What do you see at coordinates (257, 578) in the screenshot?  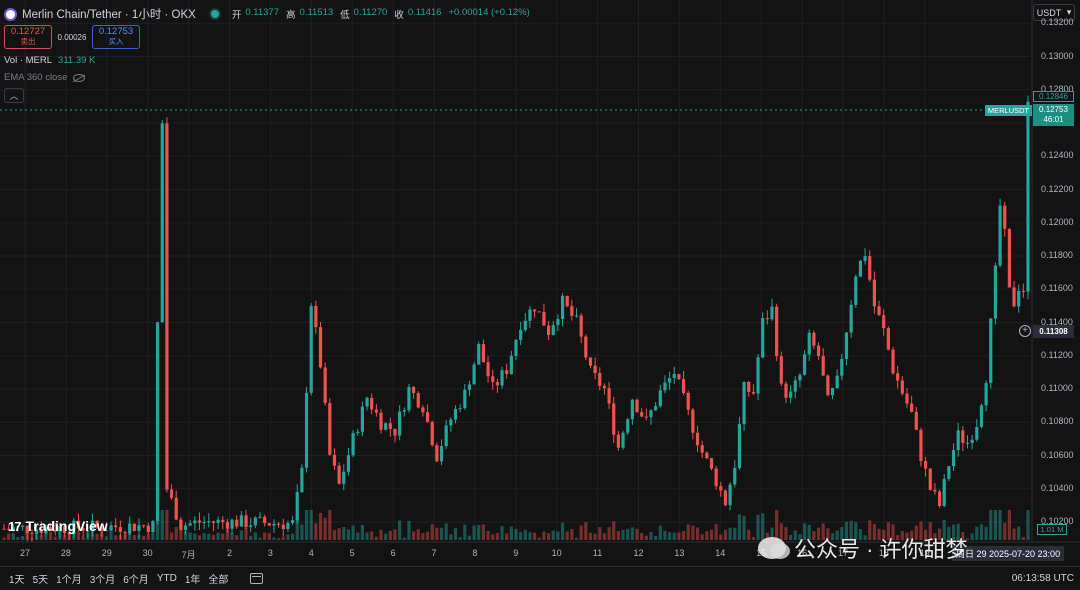 I see `calendar-icon` at bounding box center [257, 578].